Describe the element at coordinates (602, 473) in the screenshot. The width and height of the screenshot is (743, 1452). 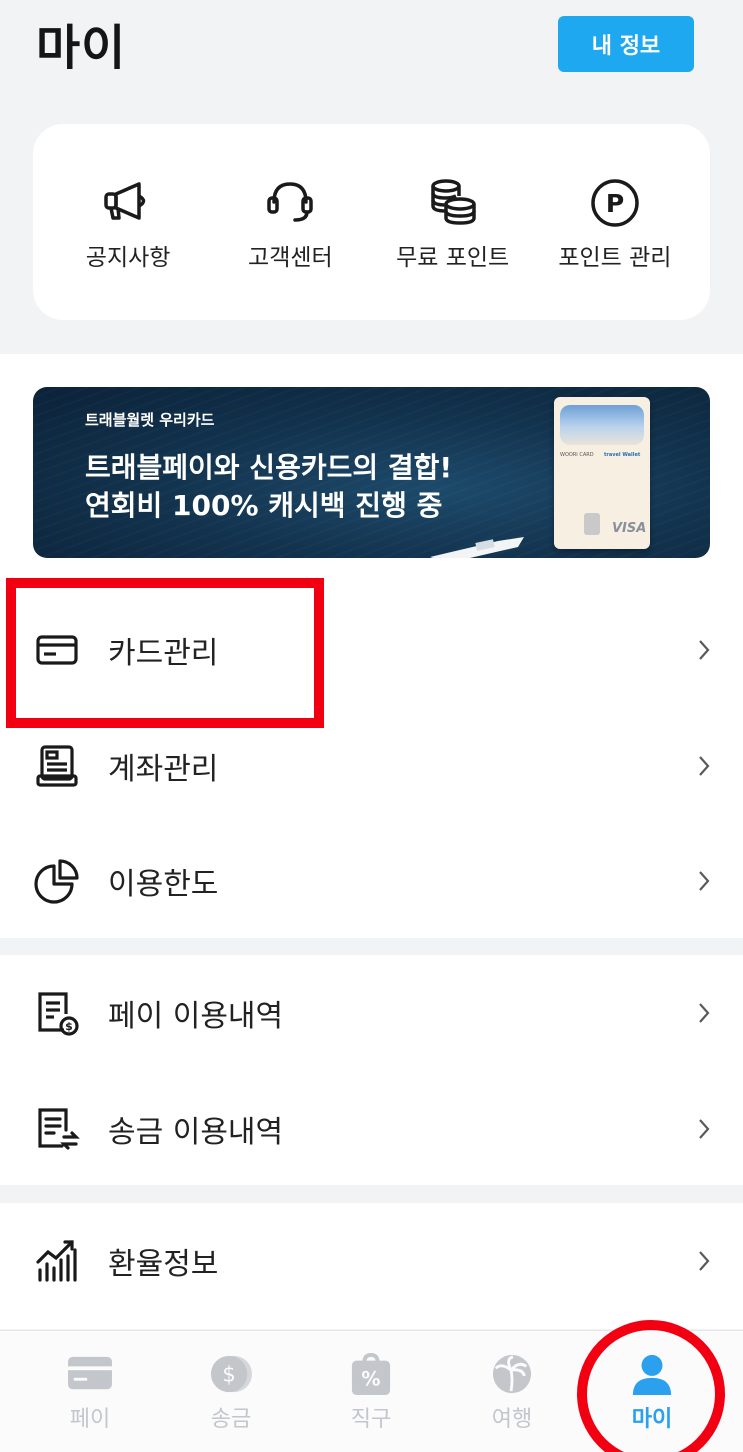
I see `credit-card-illustration: WOORI CARD travel Wallet VISA` at that location.